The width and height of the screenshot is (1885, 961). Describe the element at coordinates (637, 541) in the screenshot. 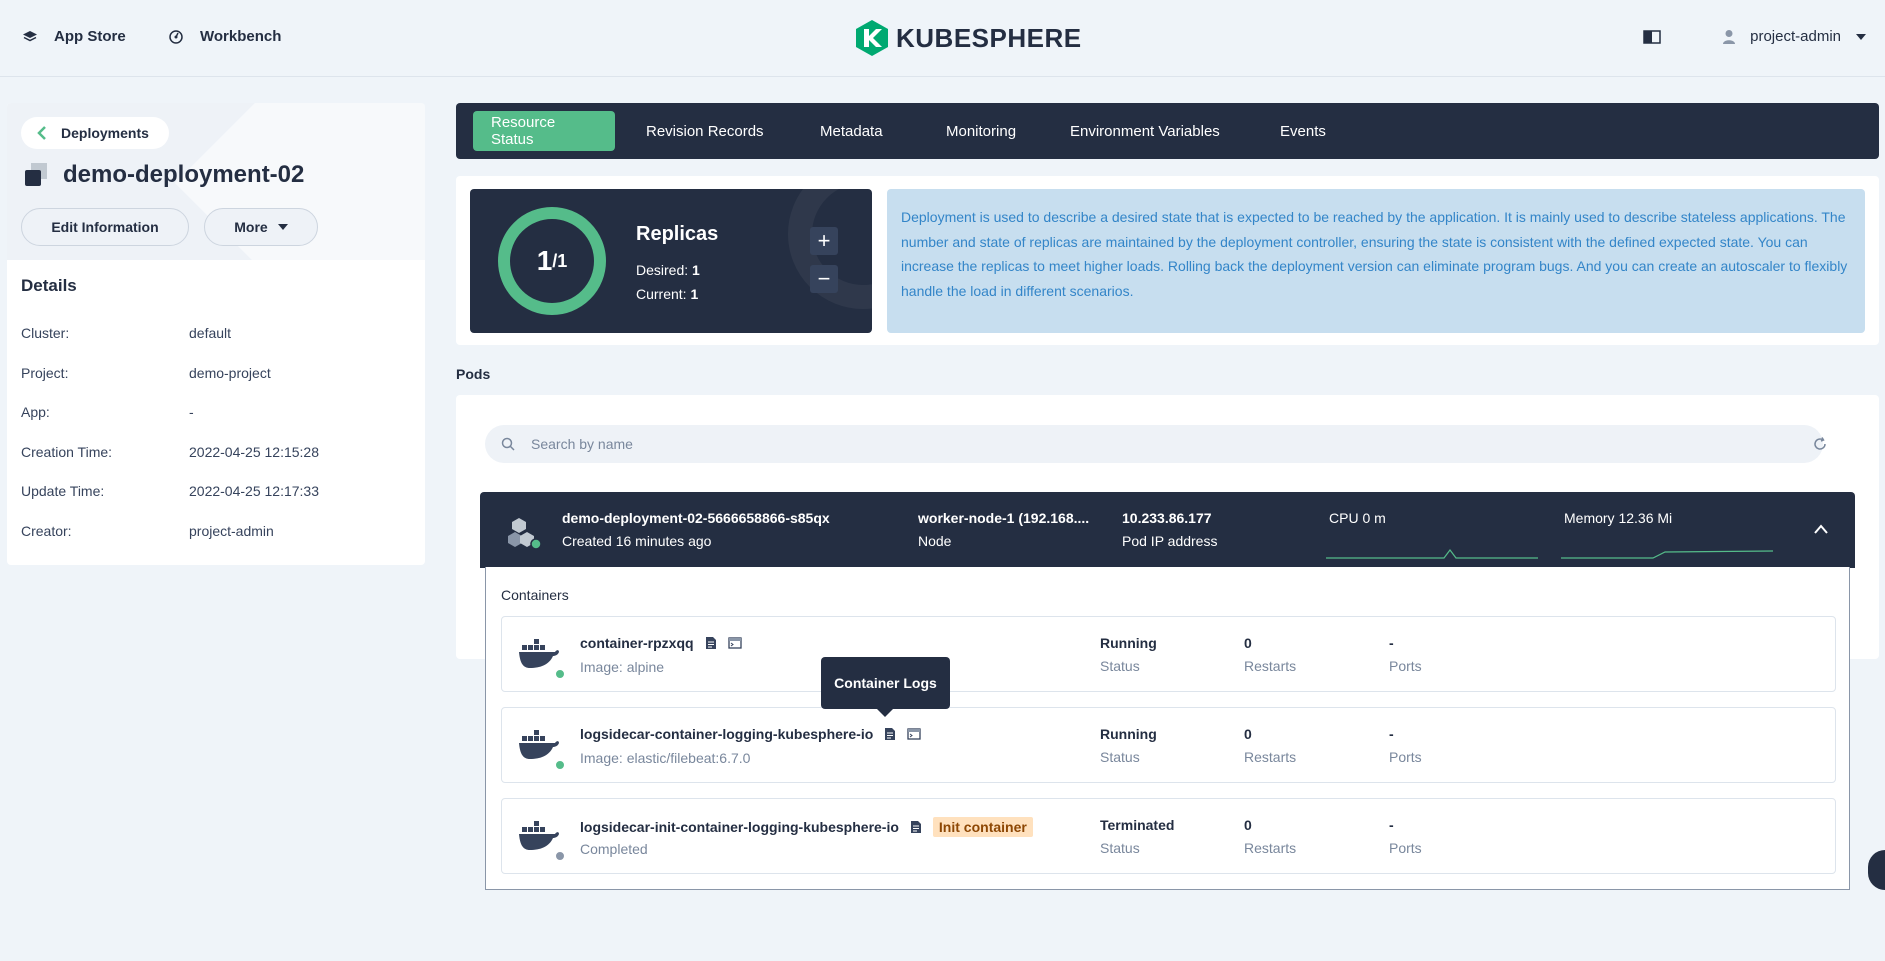

I see `pod-created: Created 16 minutes ago` at that location.